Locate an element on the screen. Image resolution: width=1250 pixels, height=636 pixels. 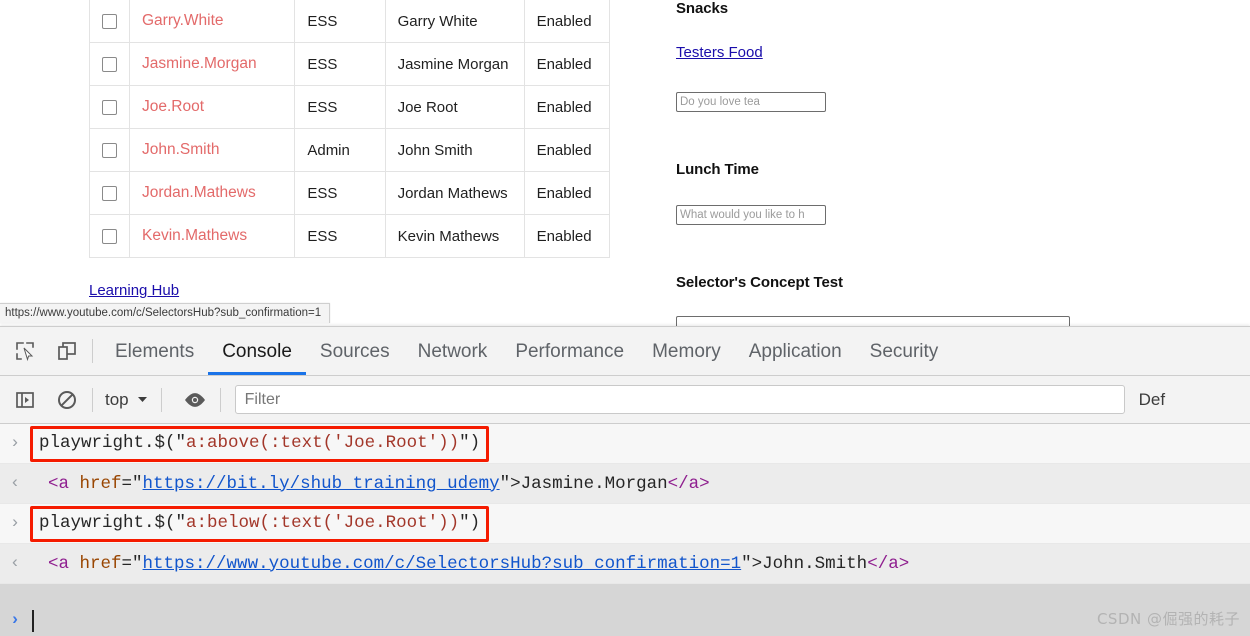
console-link: https://bit.ly/shub_training_udemy is located at coordinates (321, 484).